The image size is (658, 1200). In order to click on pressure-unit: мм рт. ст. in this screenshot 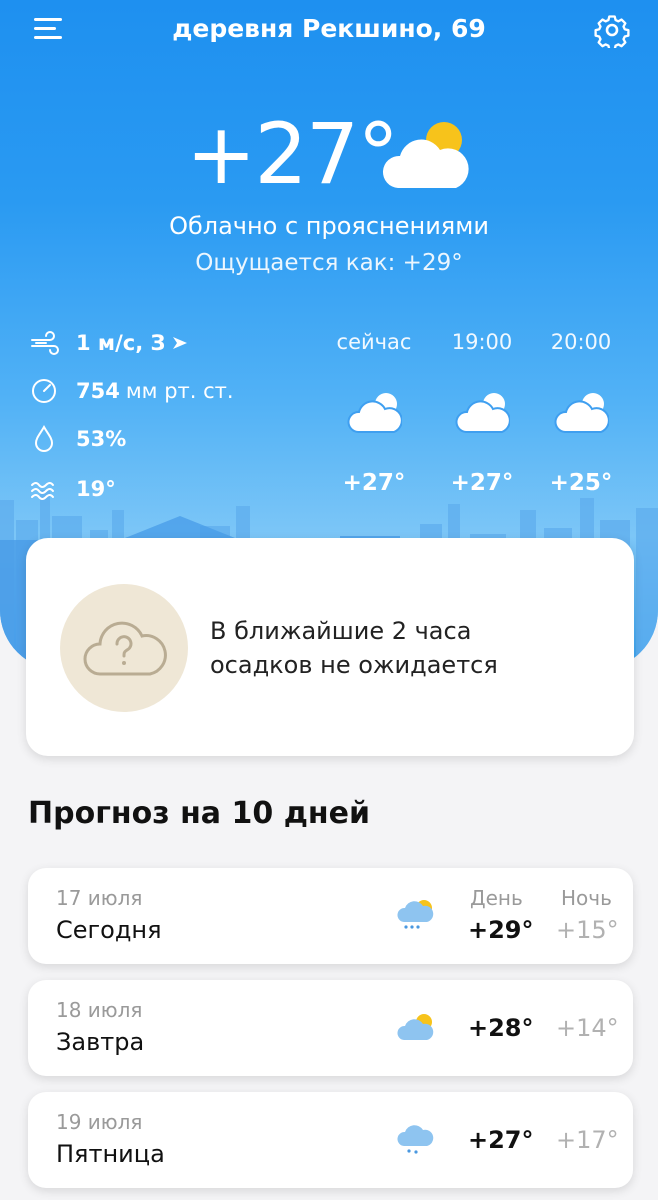, I will do `click(179, 391)`.